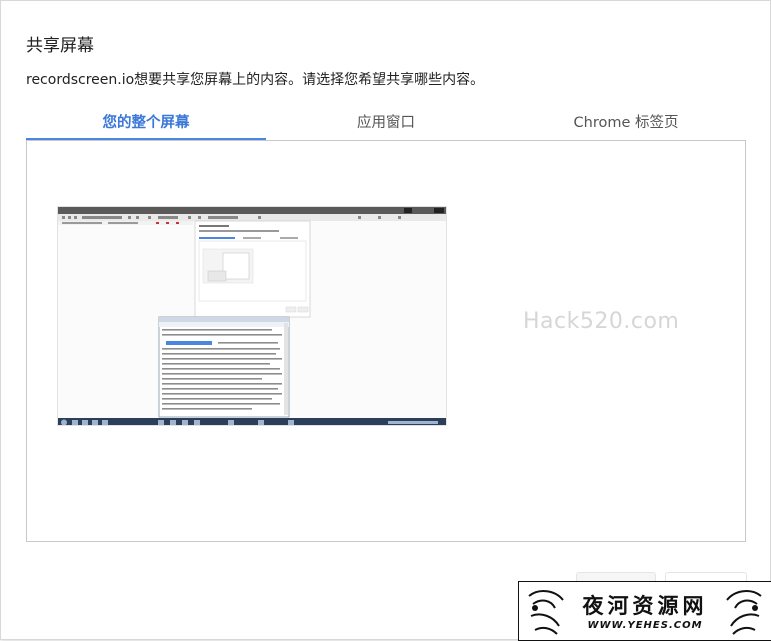 This screenshot has width=771, height=641. What do you see at coordinates (601, 321) in the screenshot?
I see `watermark-text: Hack520.com` at bounding box center [601, 321].